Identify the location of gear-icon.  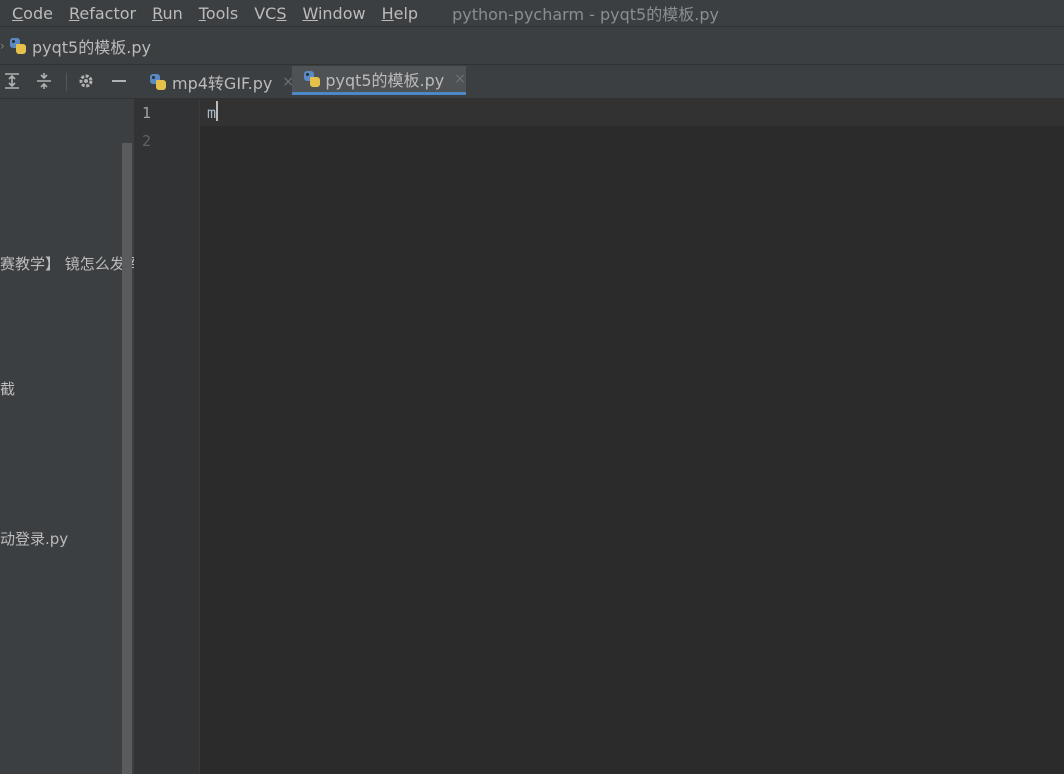
(86, 81).